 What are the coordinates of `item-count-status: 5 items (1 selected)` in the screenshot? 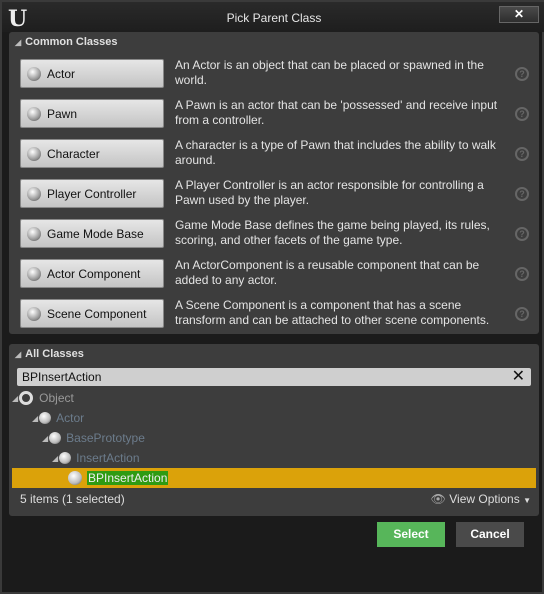 It's located at (72, 499).